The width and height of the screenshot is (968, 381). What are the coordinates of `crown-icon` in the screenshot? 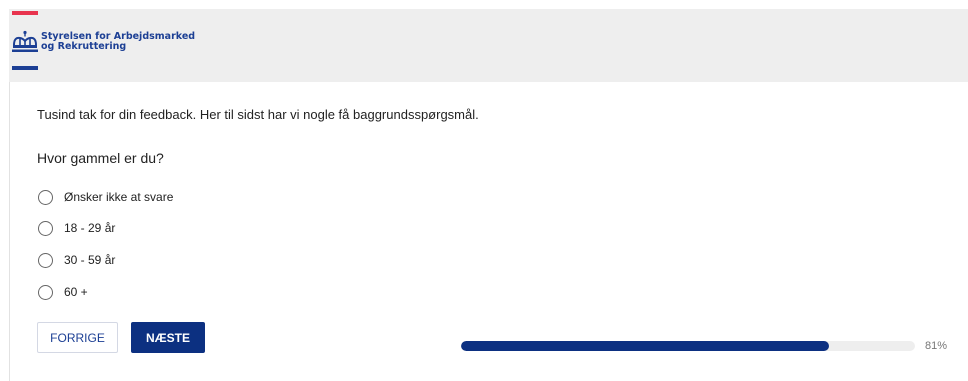 It's located at (25, 41).